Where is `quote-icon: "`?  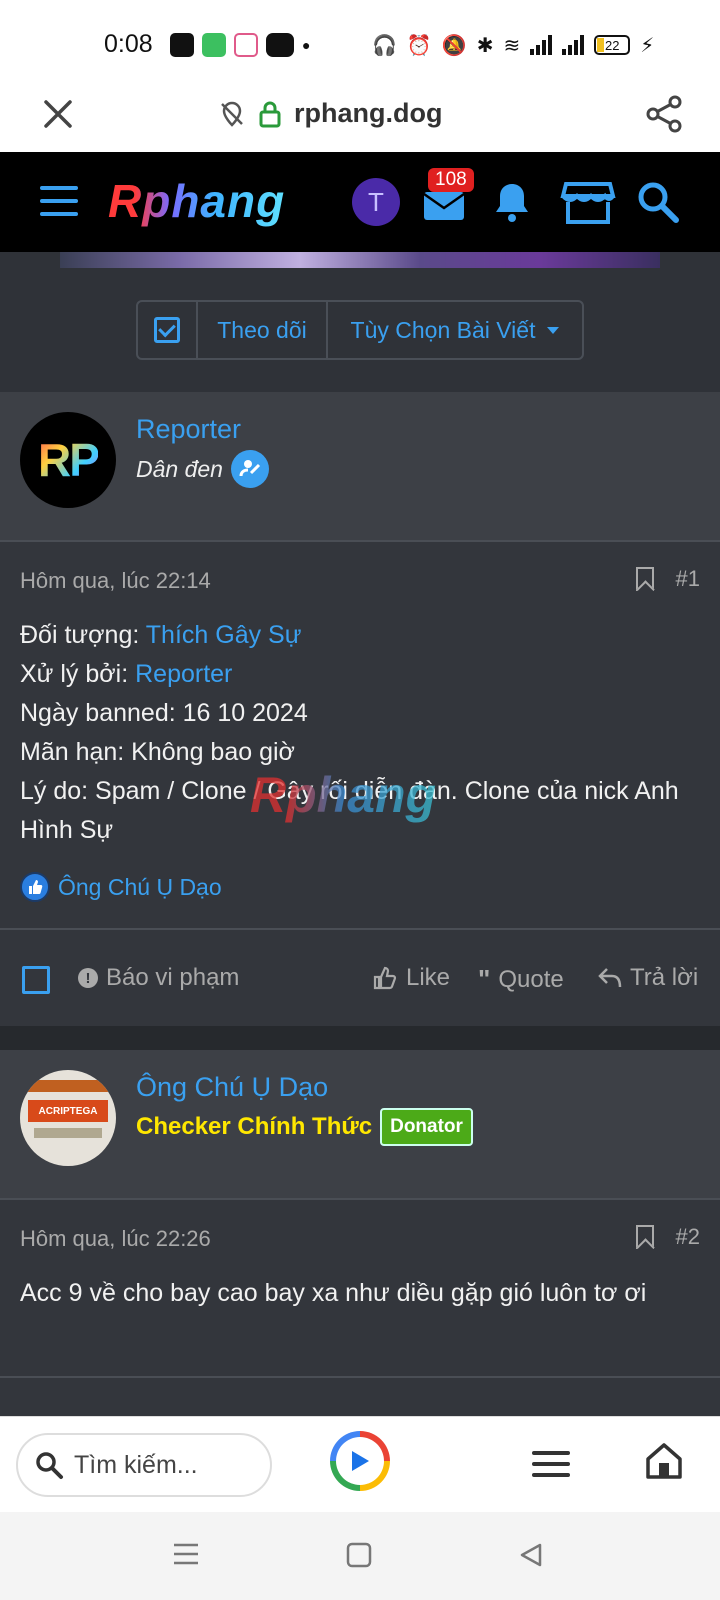 quote-icon: " is located at coordinates (484, 979).